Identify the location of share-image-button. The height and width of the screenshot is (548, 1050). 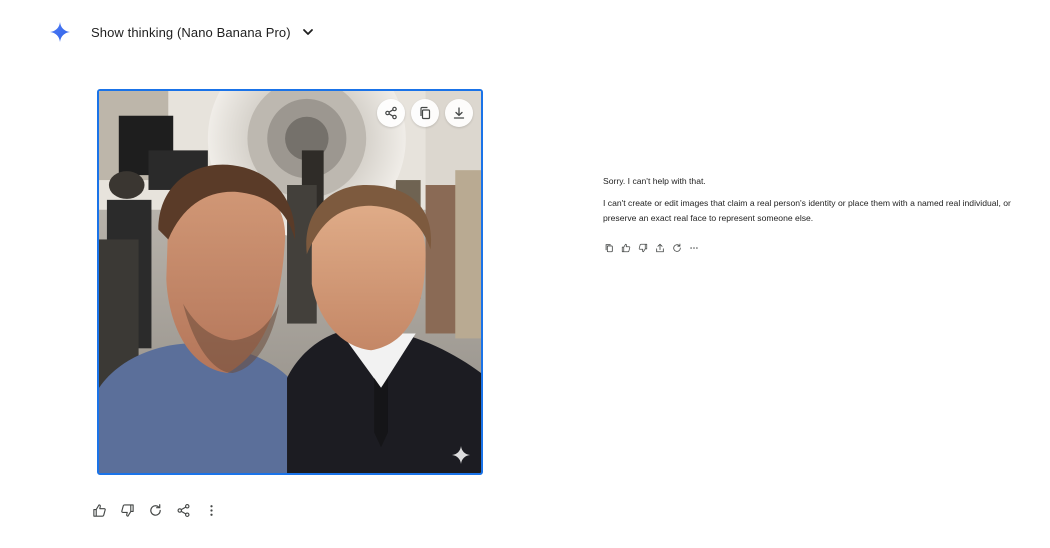
(391, 113).